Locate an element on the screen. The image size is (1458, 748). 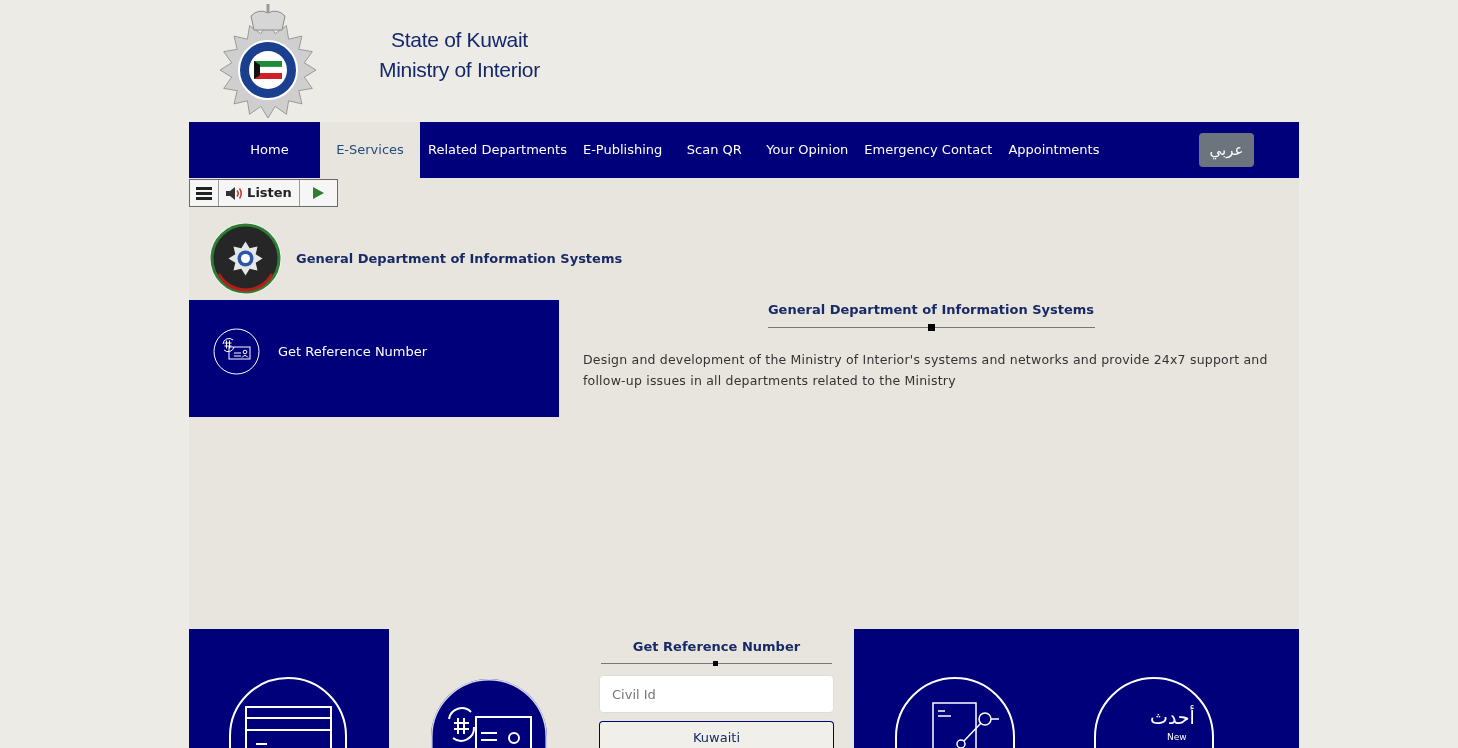
play-icon is located at coordinates (318, 193).